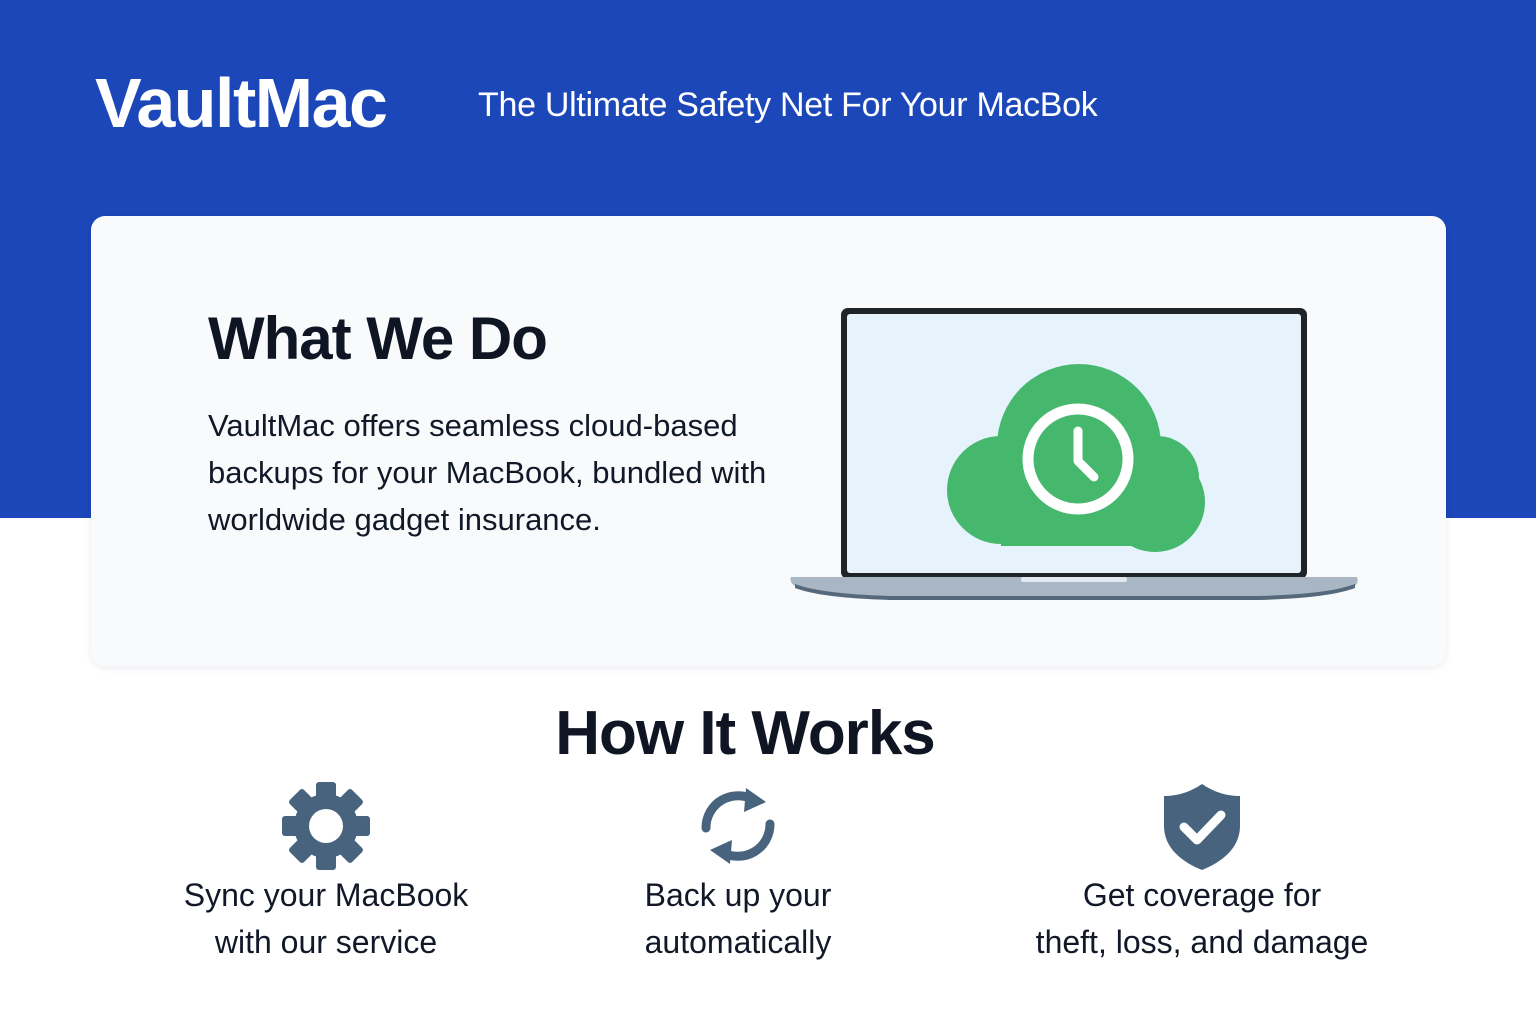 Image resolution: width=1536 pixels, height=1024 pixels. Describe the element at coordinates (326, 826) in the screenshot. I see `gear-icon` at that location.